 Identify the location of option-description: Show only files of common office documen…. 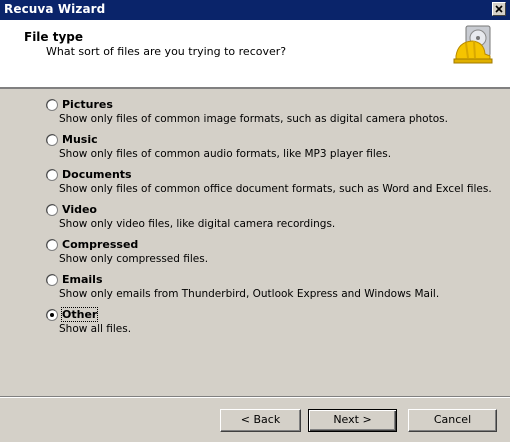
(275, 189).